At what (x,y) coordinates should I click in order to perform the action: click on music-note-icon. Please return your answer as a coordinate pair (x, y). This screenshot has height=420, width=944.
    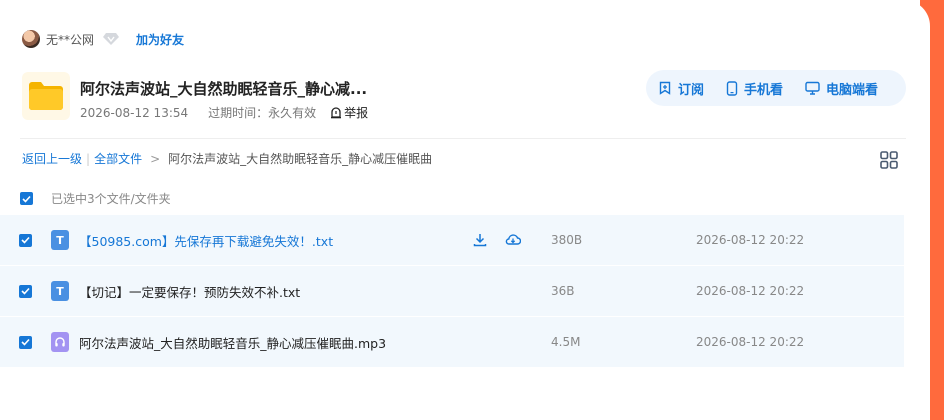
    Looking at the image, I should click on (60, 342).